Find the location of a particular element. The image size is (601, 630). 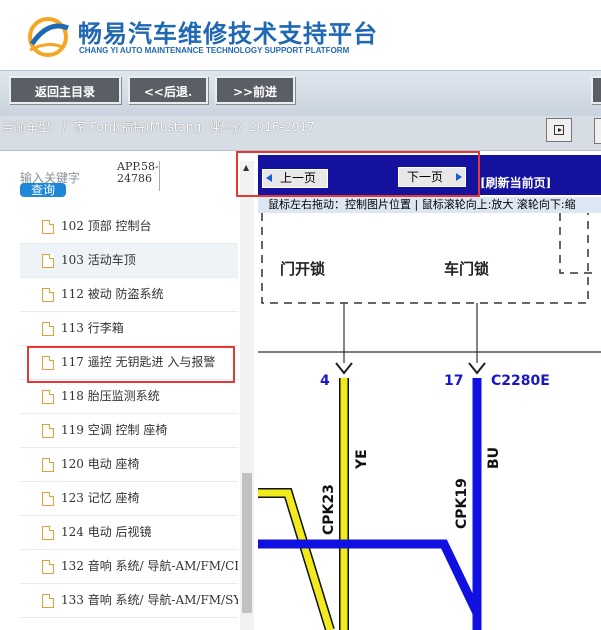

tree-item: 103 活动车顶 is located at coordinates (129, 261).